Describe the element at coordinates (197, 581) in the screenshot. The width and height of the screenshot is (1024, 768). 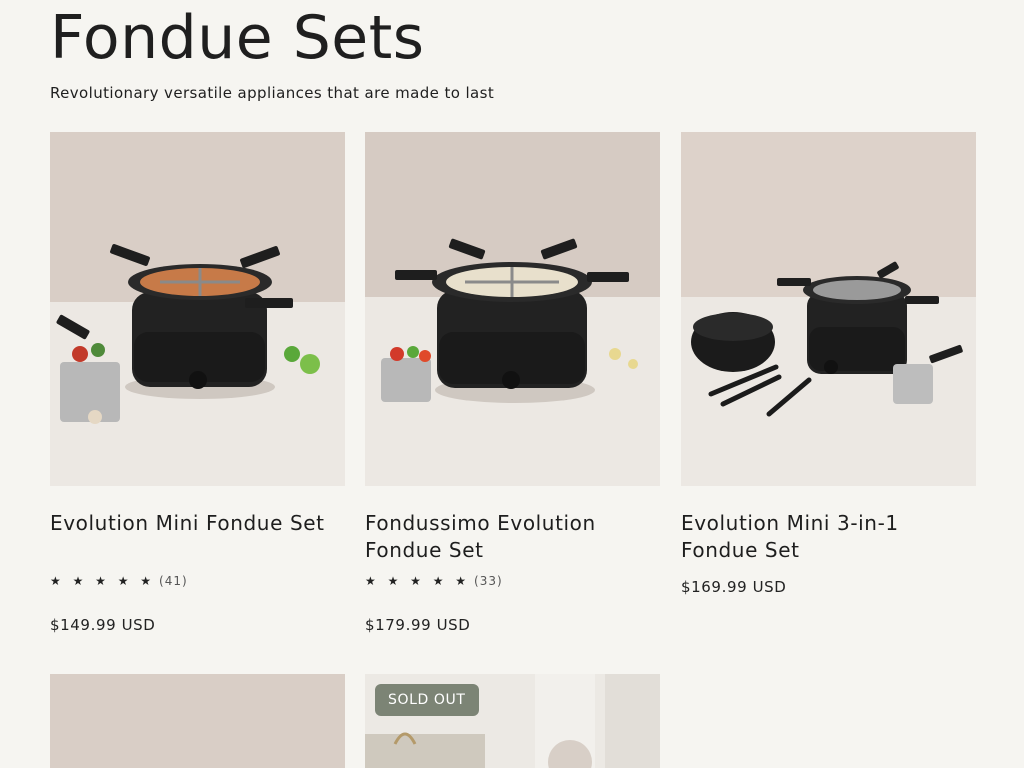
I see `product-rating: ★ ★ ★ ★ ★ (41)` at that location.